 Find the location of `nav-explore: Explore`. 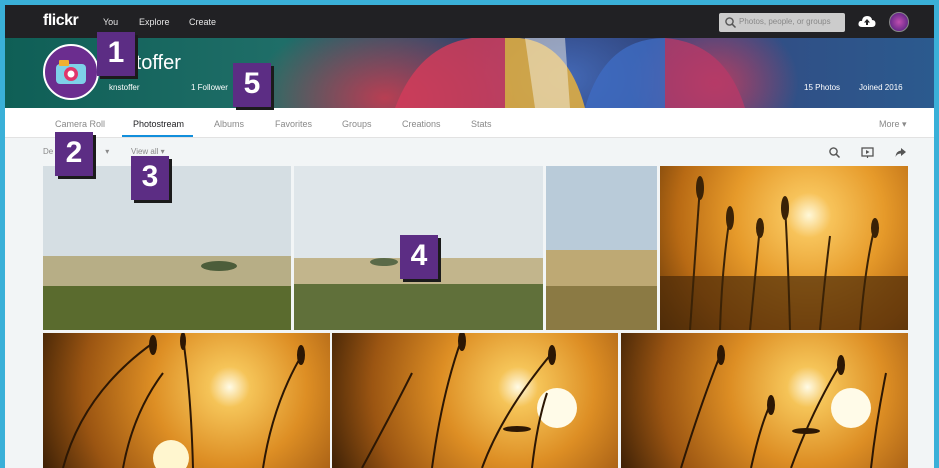

nav-explore: Explore is located at coordinates (154, 22).